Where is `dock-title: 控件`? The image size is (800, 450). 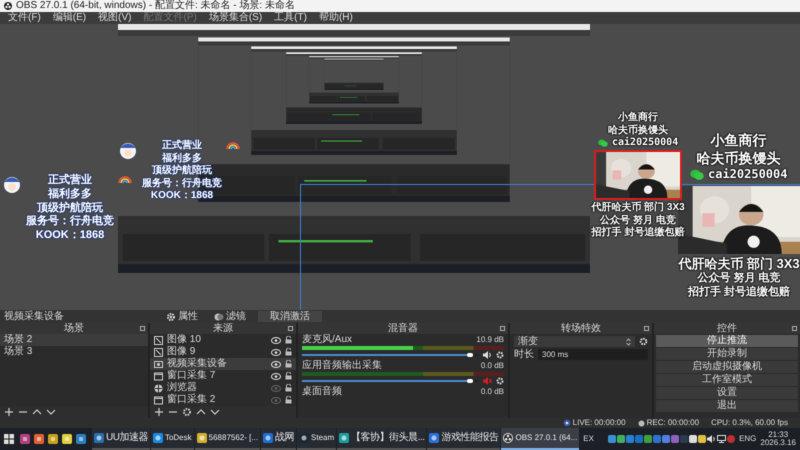
dock-title: 控件 is located at coordinates (727, 329).